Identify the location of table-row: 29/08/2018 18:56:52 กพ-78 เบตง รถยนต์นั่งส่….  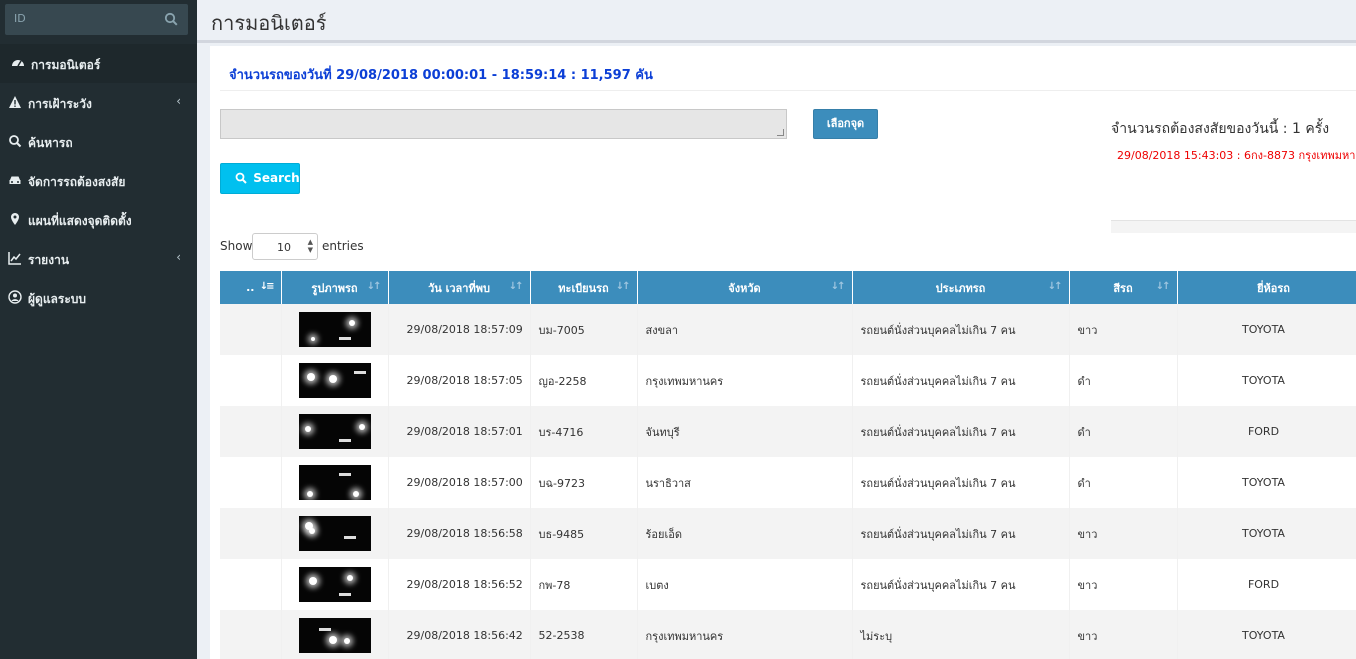
(788, 584).